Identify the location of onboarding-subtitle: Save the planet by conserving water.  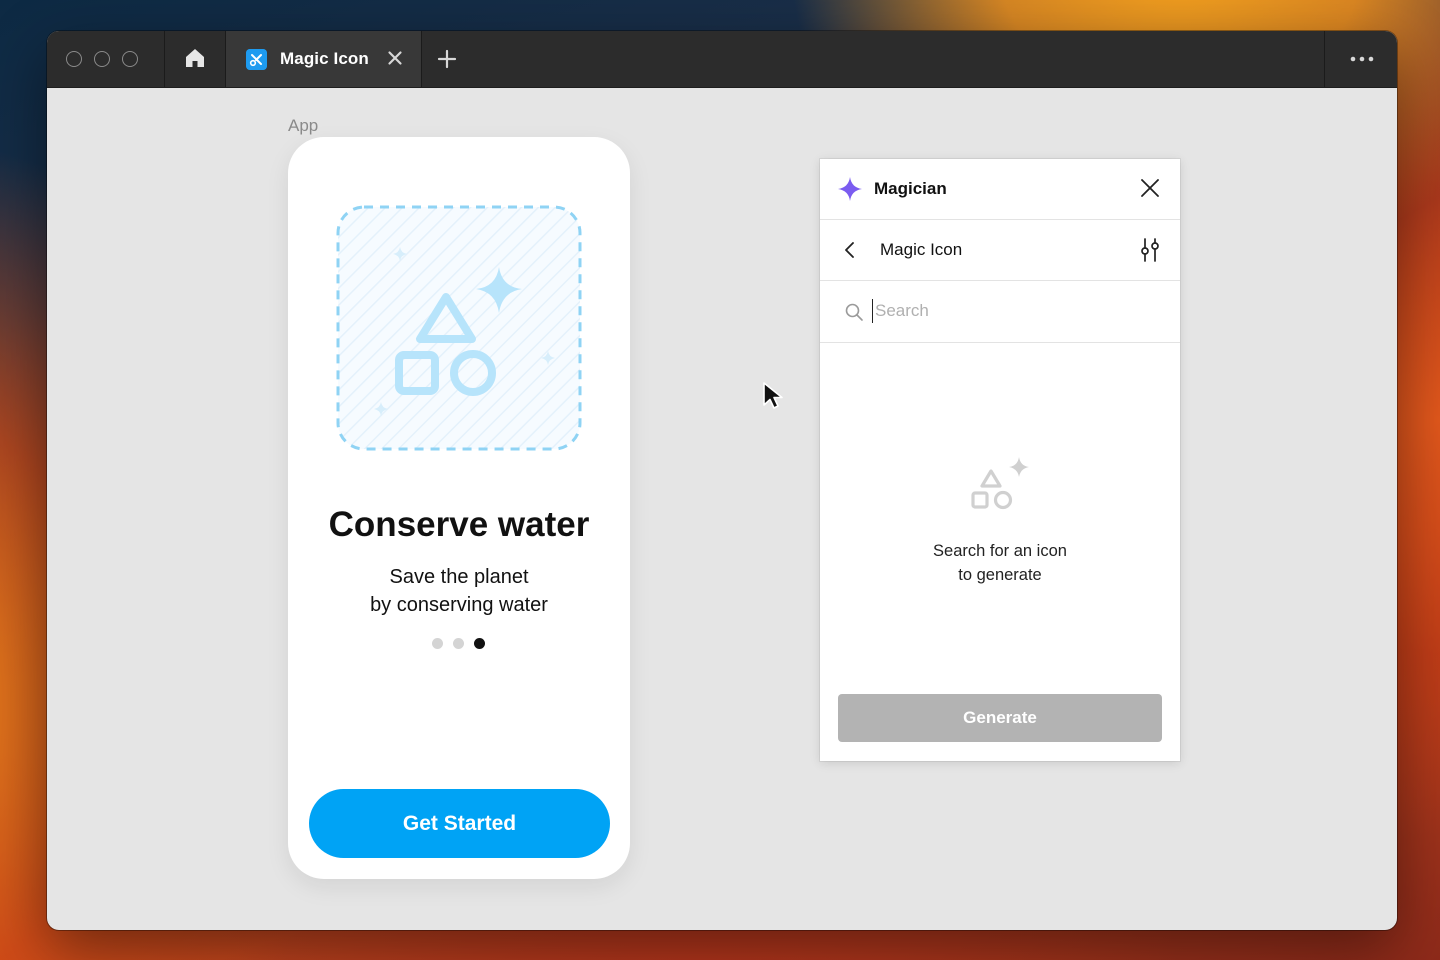
(459, 591).